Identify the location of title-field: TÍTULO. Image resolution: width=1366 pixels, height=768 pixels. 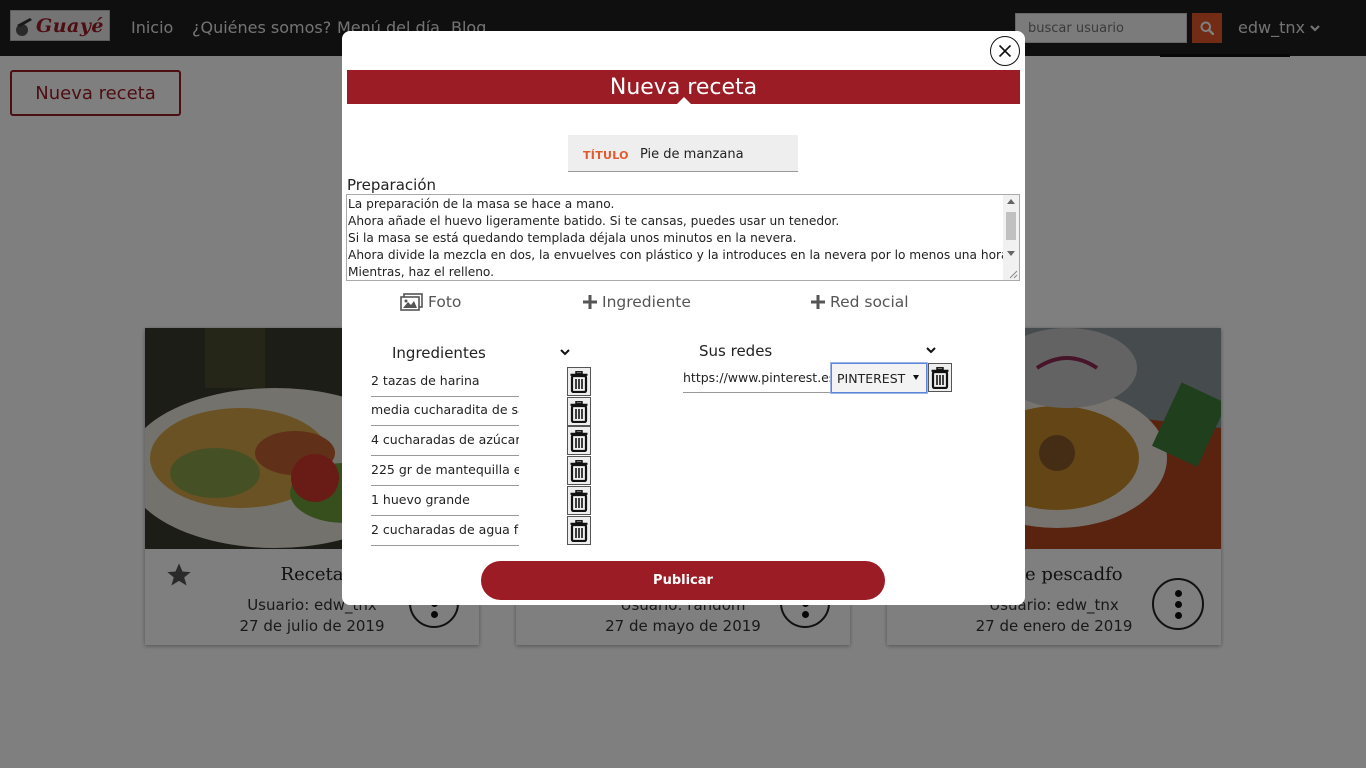
(683, 153).